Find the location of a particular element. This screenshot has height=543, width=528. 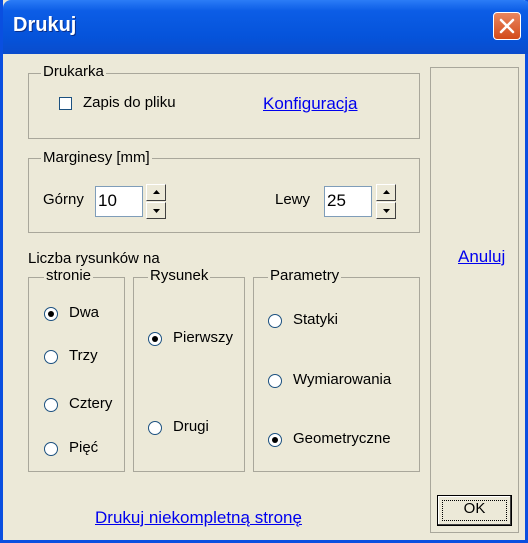

top-margin-up-button is located at coordinates (156, 192).